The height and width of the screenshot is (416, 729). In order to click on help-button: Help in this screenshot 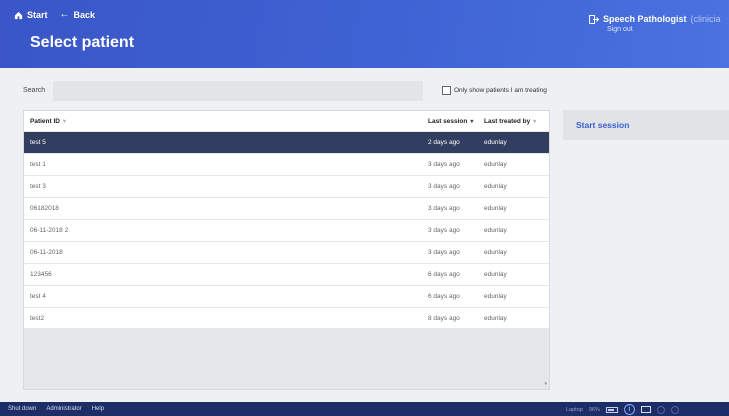, I will do `click(98, 409)`.